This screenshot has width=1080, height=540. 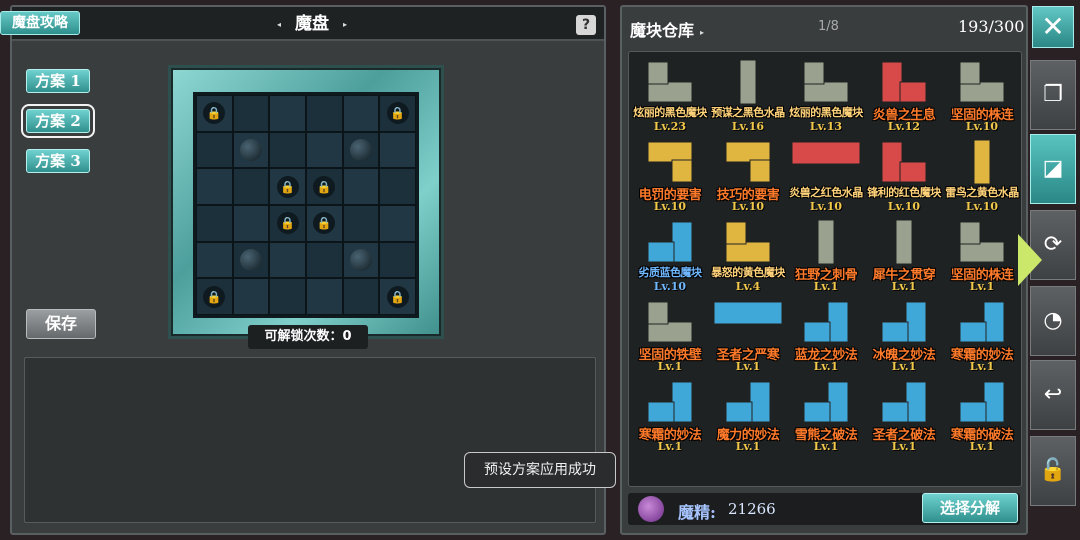 What do you see at coordinates (1053, 27) in the screenshot?
I see `close-button: ✕` at bounding box center [1053, 27].